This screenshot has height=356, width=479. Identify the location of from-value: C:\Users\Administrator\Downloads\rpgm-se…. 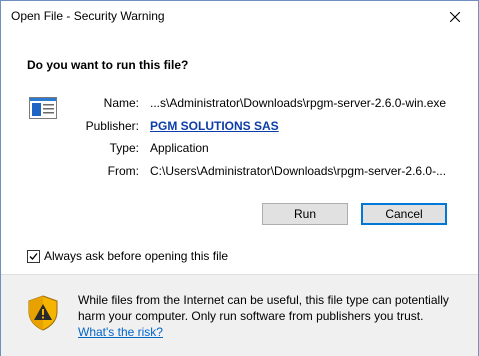
(298, 171).